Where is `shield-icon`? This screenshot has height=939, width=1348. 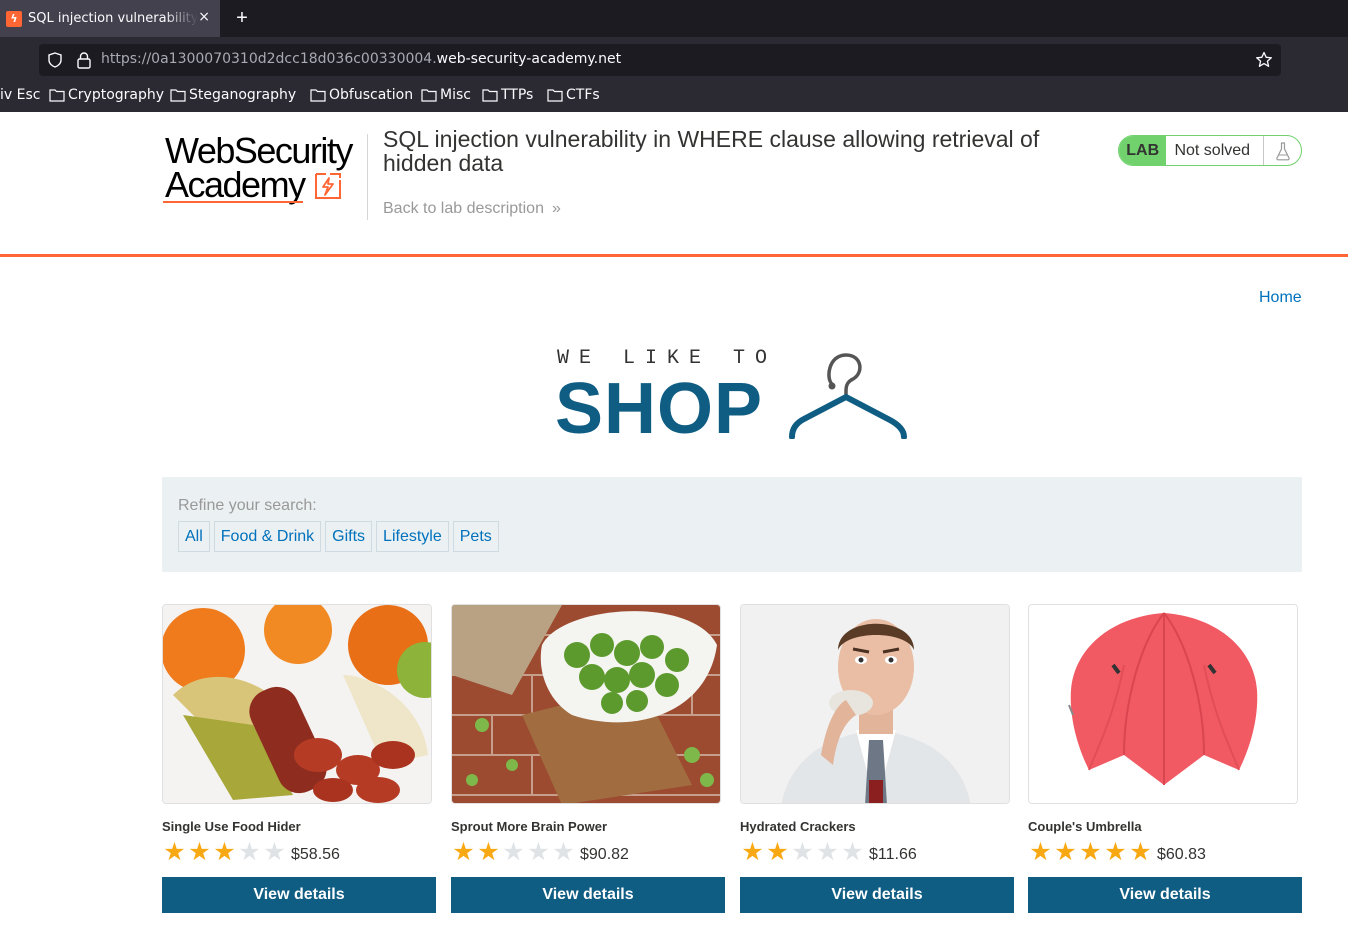 shield-icon is located at coordinates (55, 60).